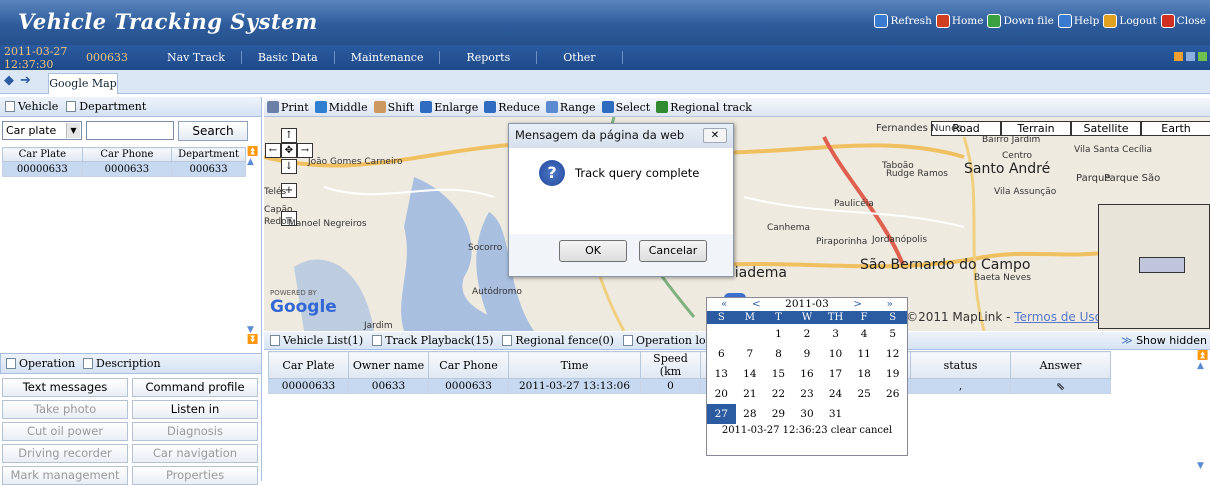  What do you see at coordinates (892, 394) in the screenshot?
I see `day-26: 26` at bounding box center [892, 394].